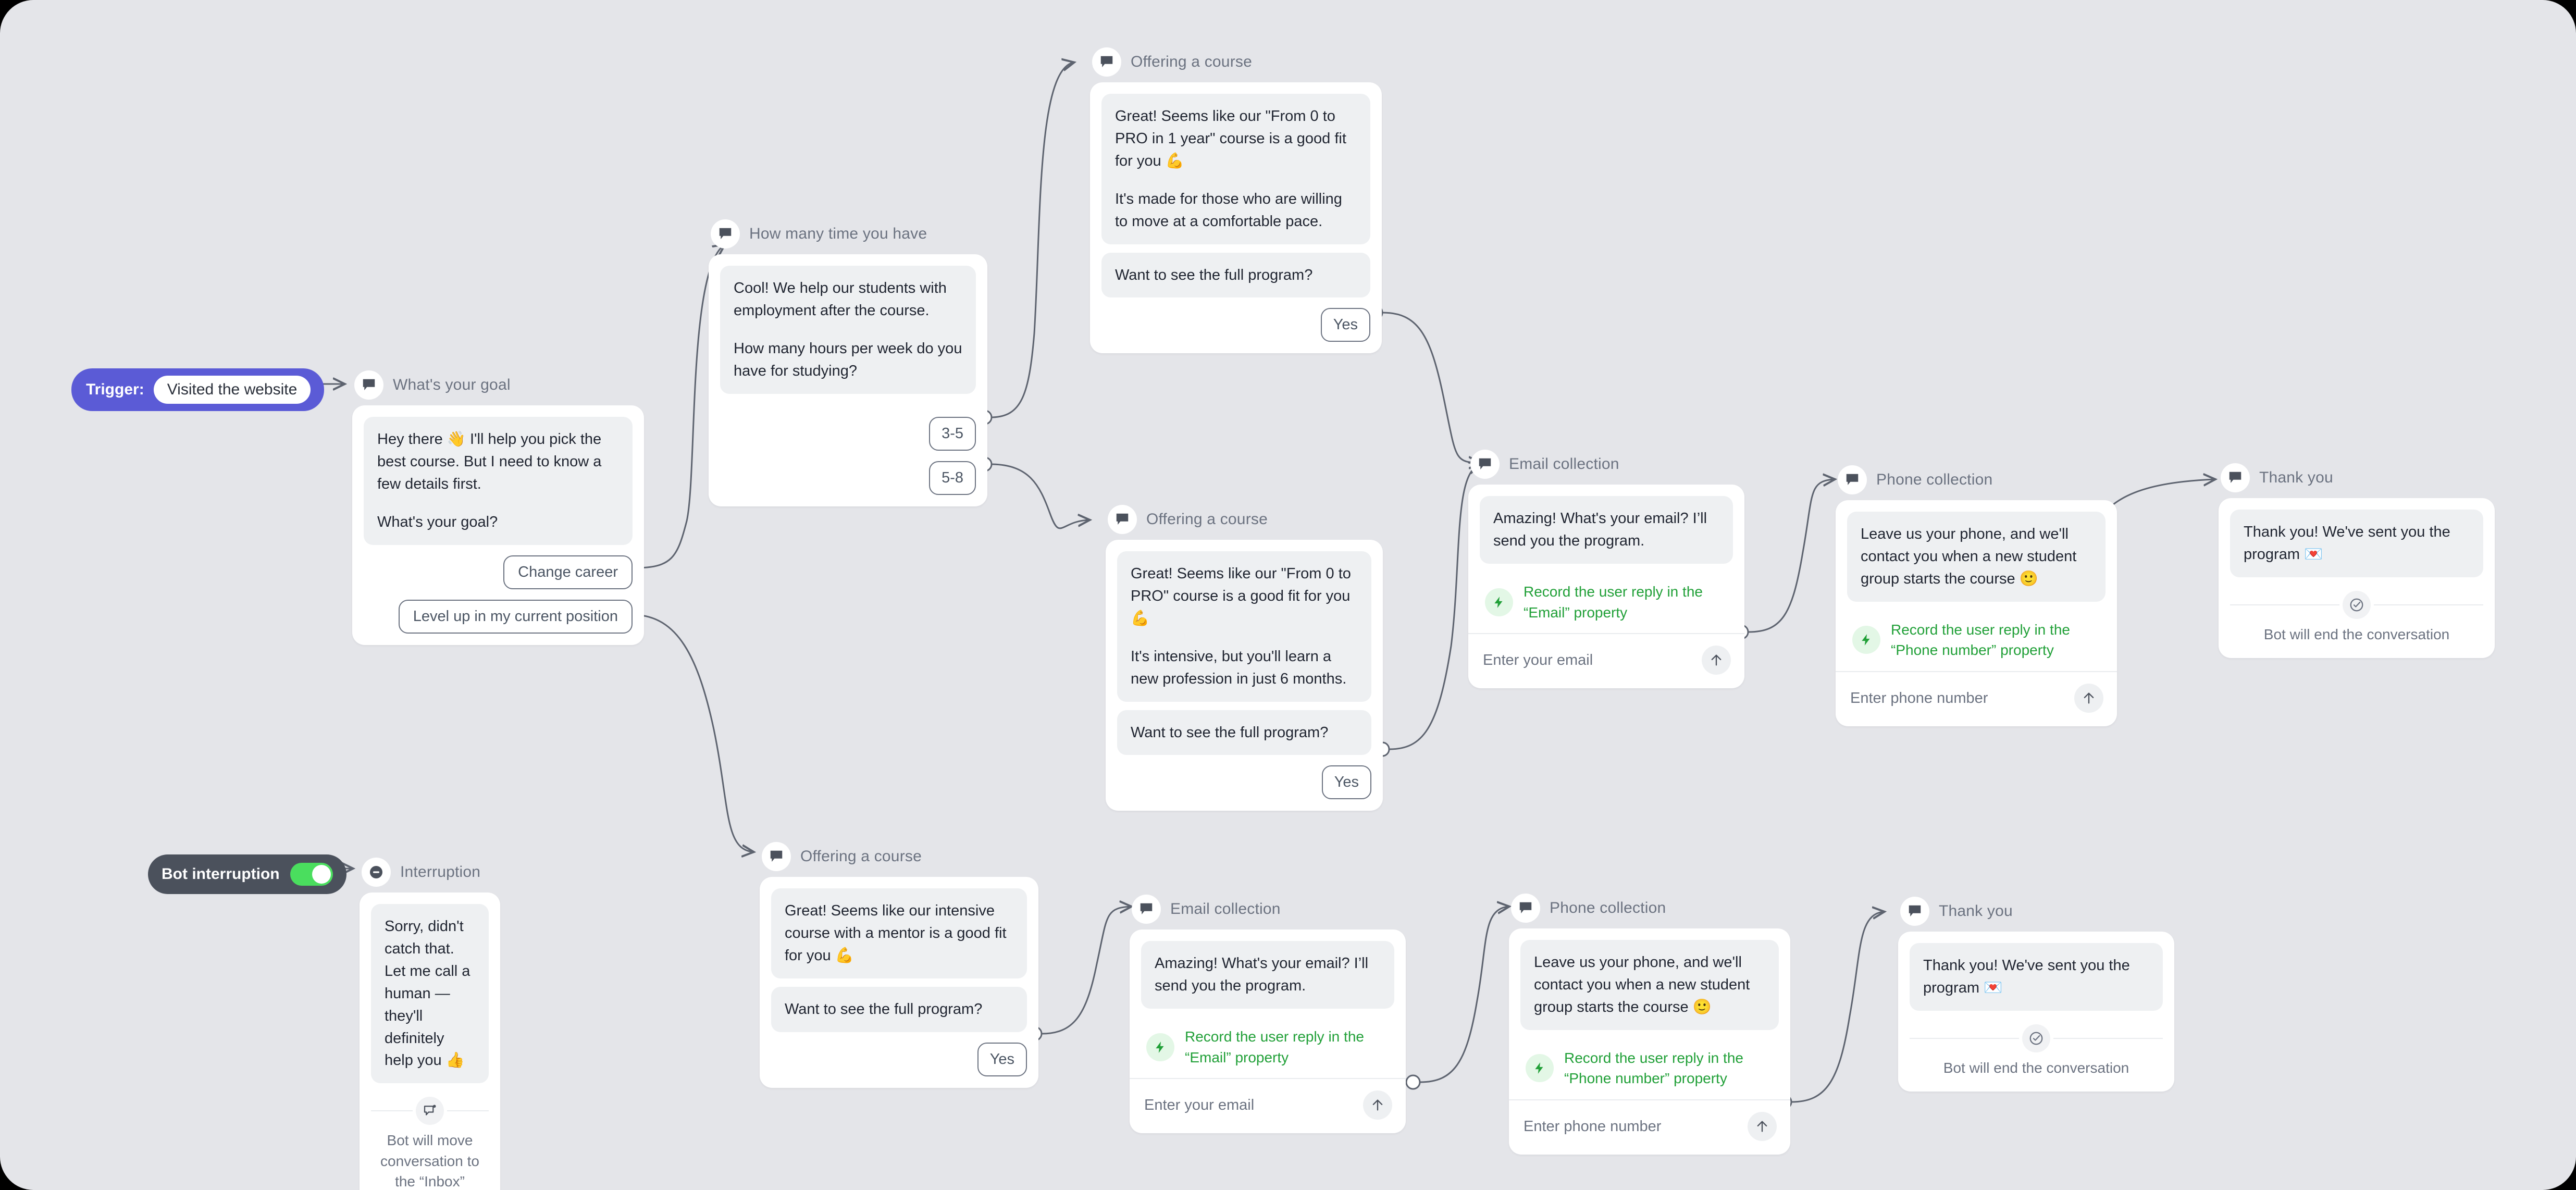  Describe the element at coordinates (221, 874) in the screenshot. I see `bot-interruption-label: Bot interruption` at that location.